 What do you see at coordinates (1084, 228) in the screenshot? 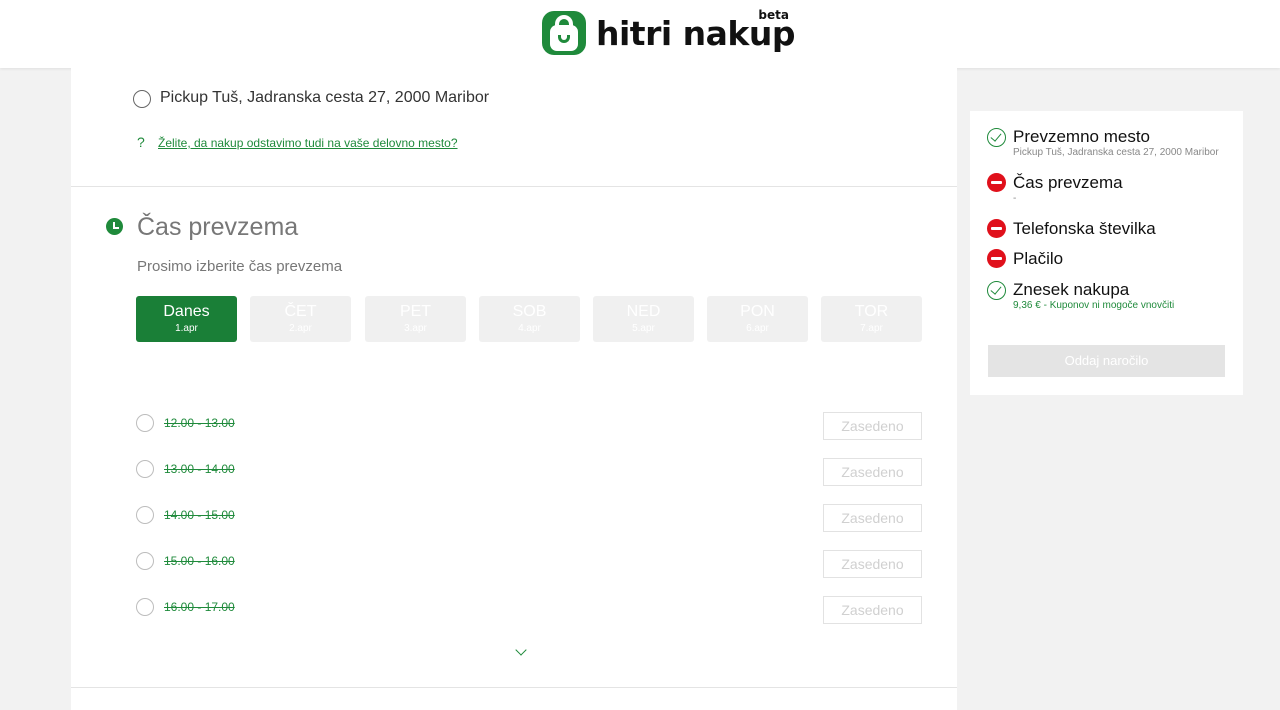
I see `summary-title-phone: Telefonska številka` at bounding box center [1084, 228].